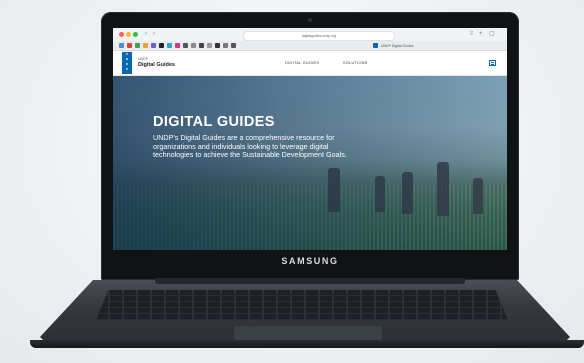  I want to click on nav-solutions: SOLUTIONS, so click(355, 63).